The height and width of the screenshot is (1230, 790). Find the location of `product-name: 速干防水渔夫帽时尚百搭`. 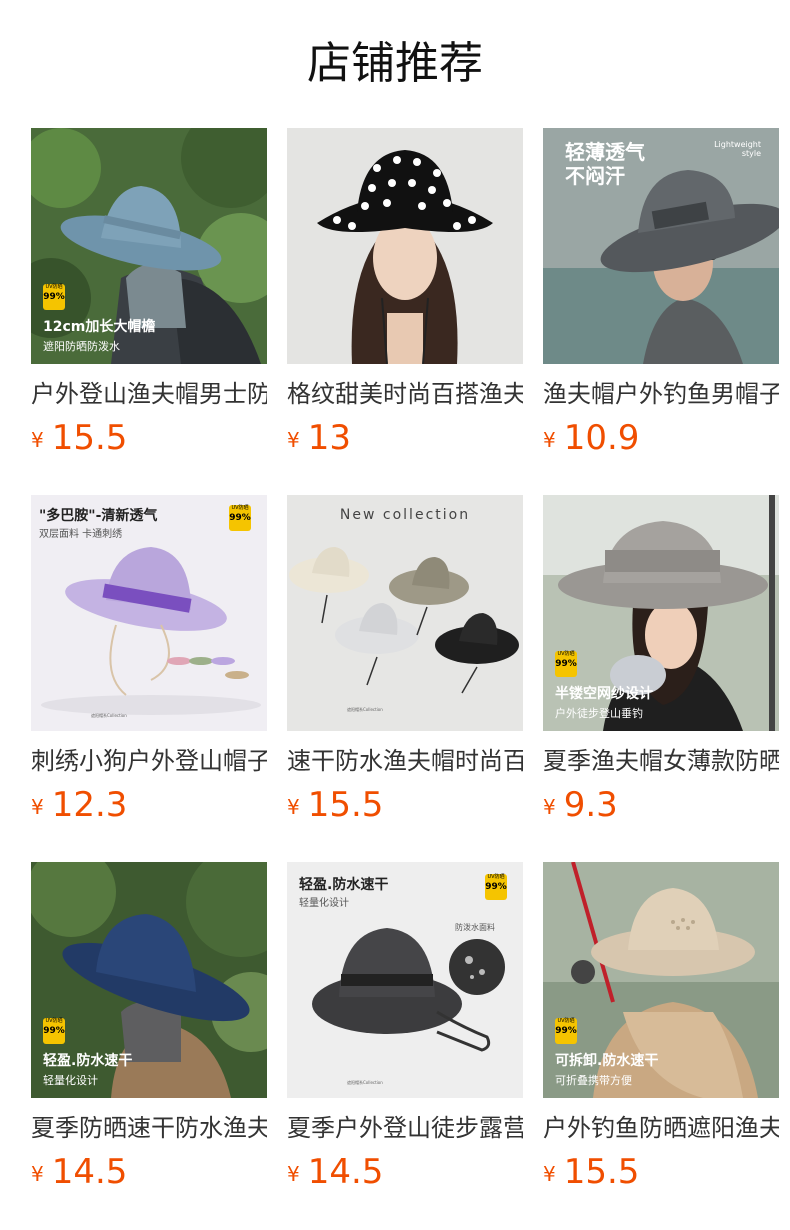

product-name: 速干防水渔夫帽时尚百搭 is located at coordinates (405, 761).